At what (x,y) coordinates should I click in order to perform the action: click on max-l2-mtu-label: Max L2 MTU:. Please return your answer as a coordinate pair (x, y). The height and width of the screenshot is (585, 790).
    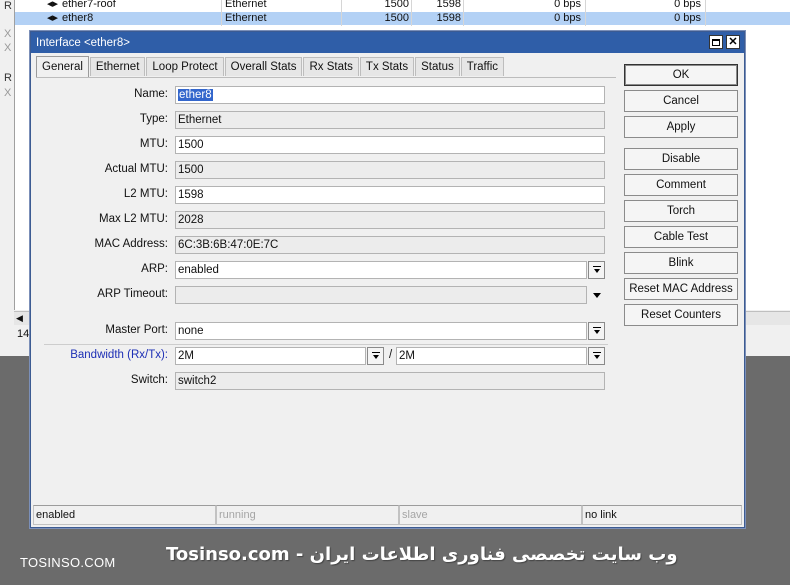
    Looking at the image, I should click on (133, 219).